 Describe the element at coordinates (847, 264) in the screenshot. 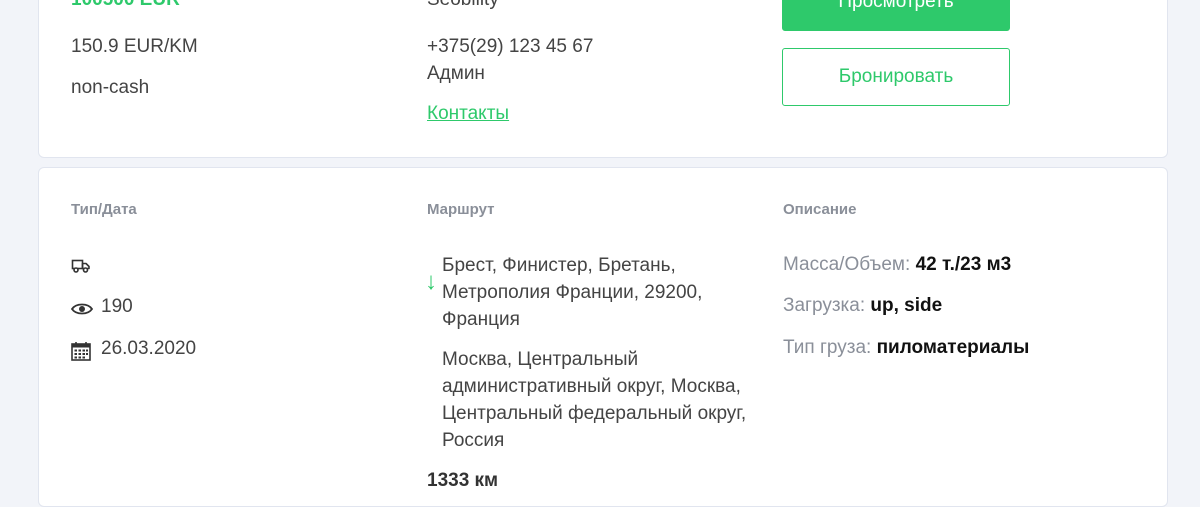

I see `mass-volume-label: Масса/Объем:` at that location.